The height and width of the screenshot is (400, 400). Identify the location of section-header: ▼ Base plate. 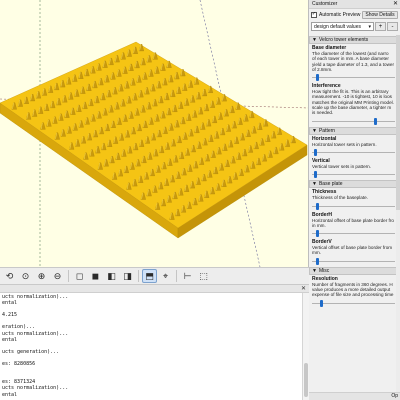
(354, 184).